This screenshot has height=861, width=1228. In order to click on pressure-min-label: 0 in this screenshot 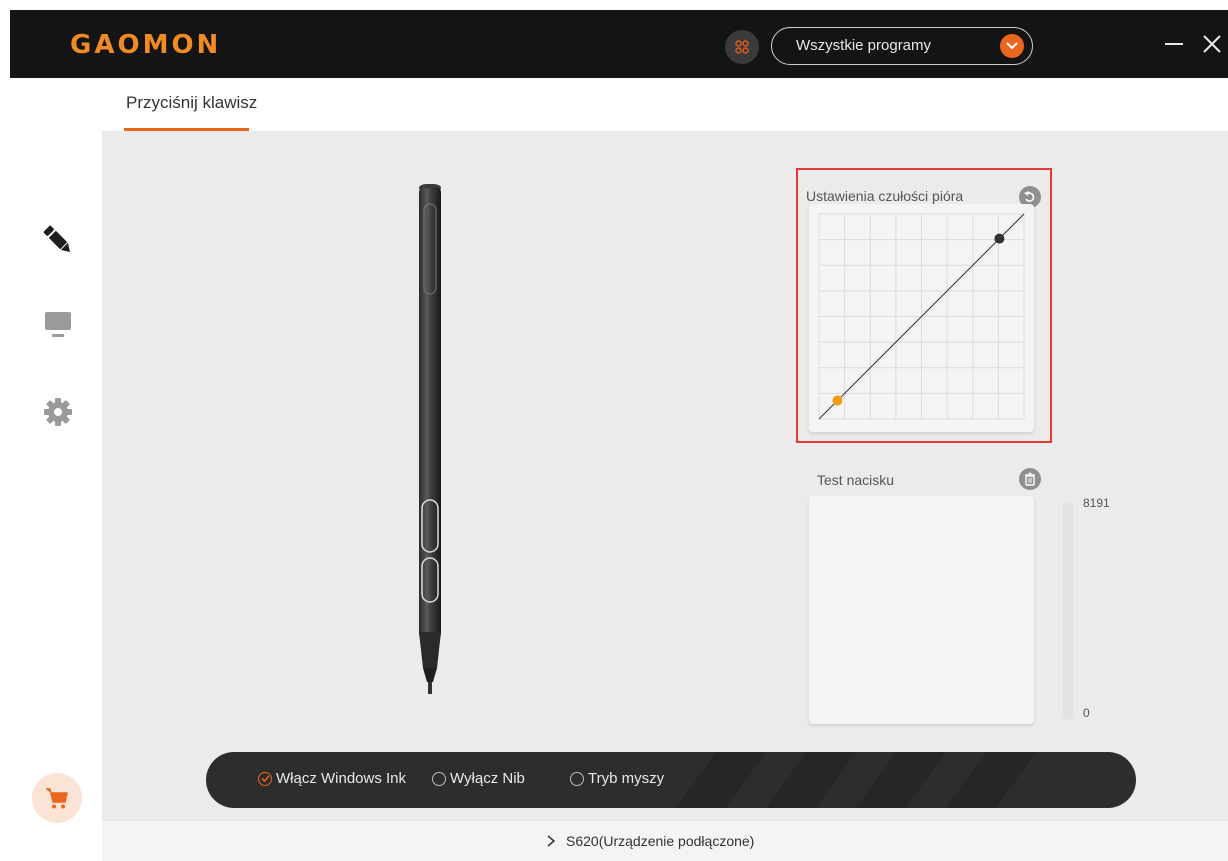, I will do `click(1086, 713)`.